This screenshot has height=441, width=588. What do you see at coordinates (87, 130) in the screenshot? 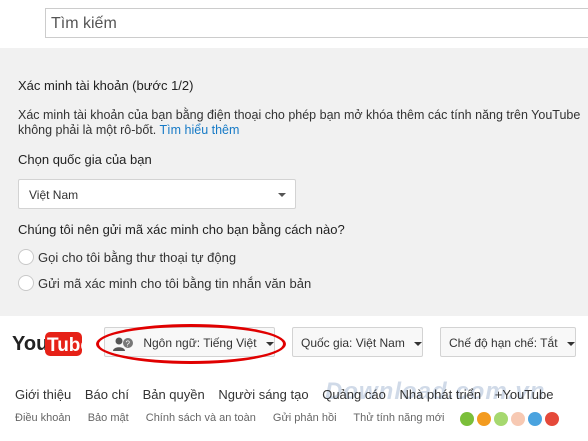
I see `description-line2-text: không phải là một rô-bốt.` at bounding box center [87, 130].